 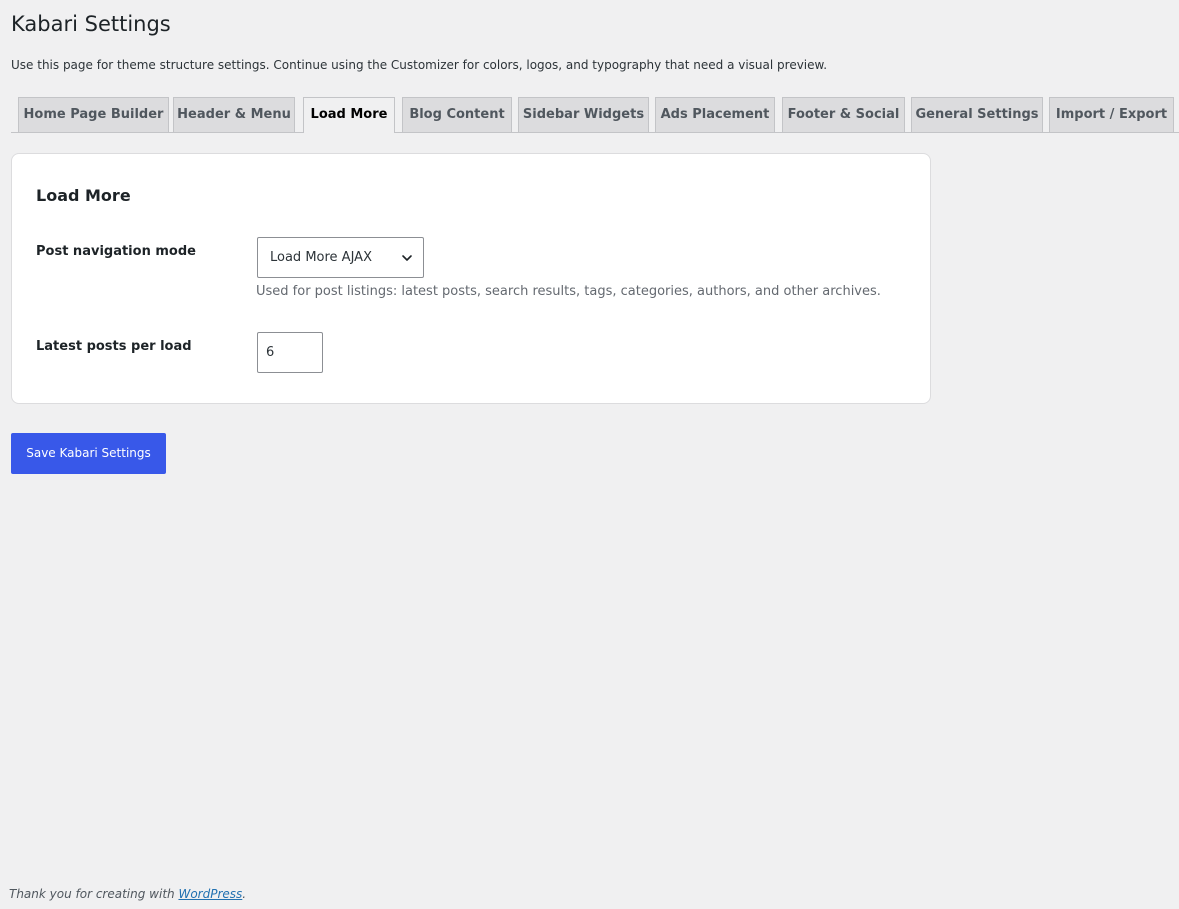 I want to click on tab-home-page-builder: Home Page Builder, so click(x=93, y=114).